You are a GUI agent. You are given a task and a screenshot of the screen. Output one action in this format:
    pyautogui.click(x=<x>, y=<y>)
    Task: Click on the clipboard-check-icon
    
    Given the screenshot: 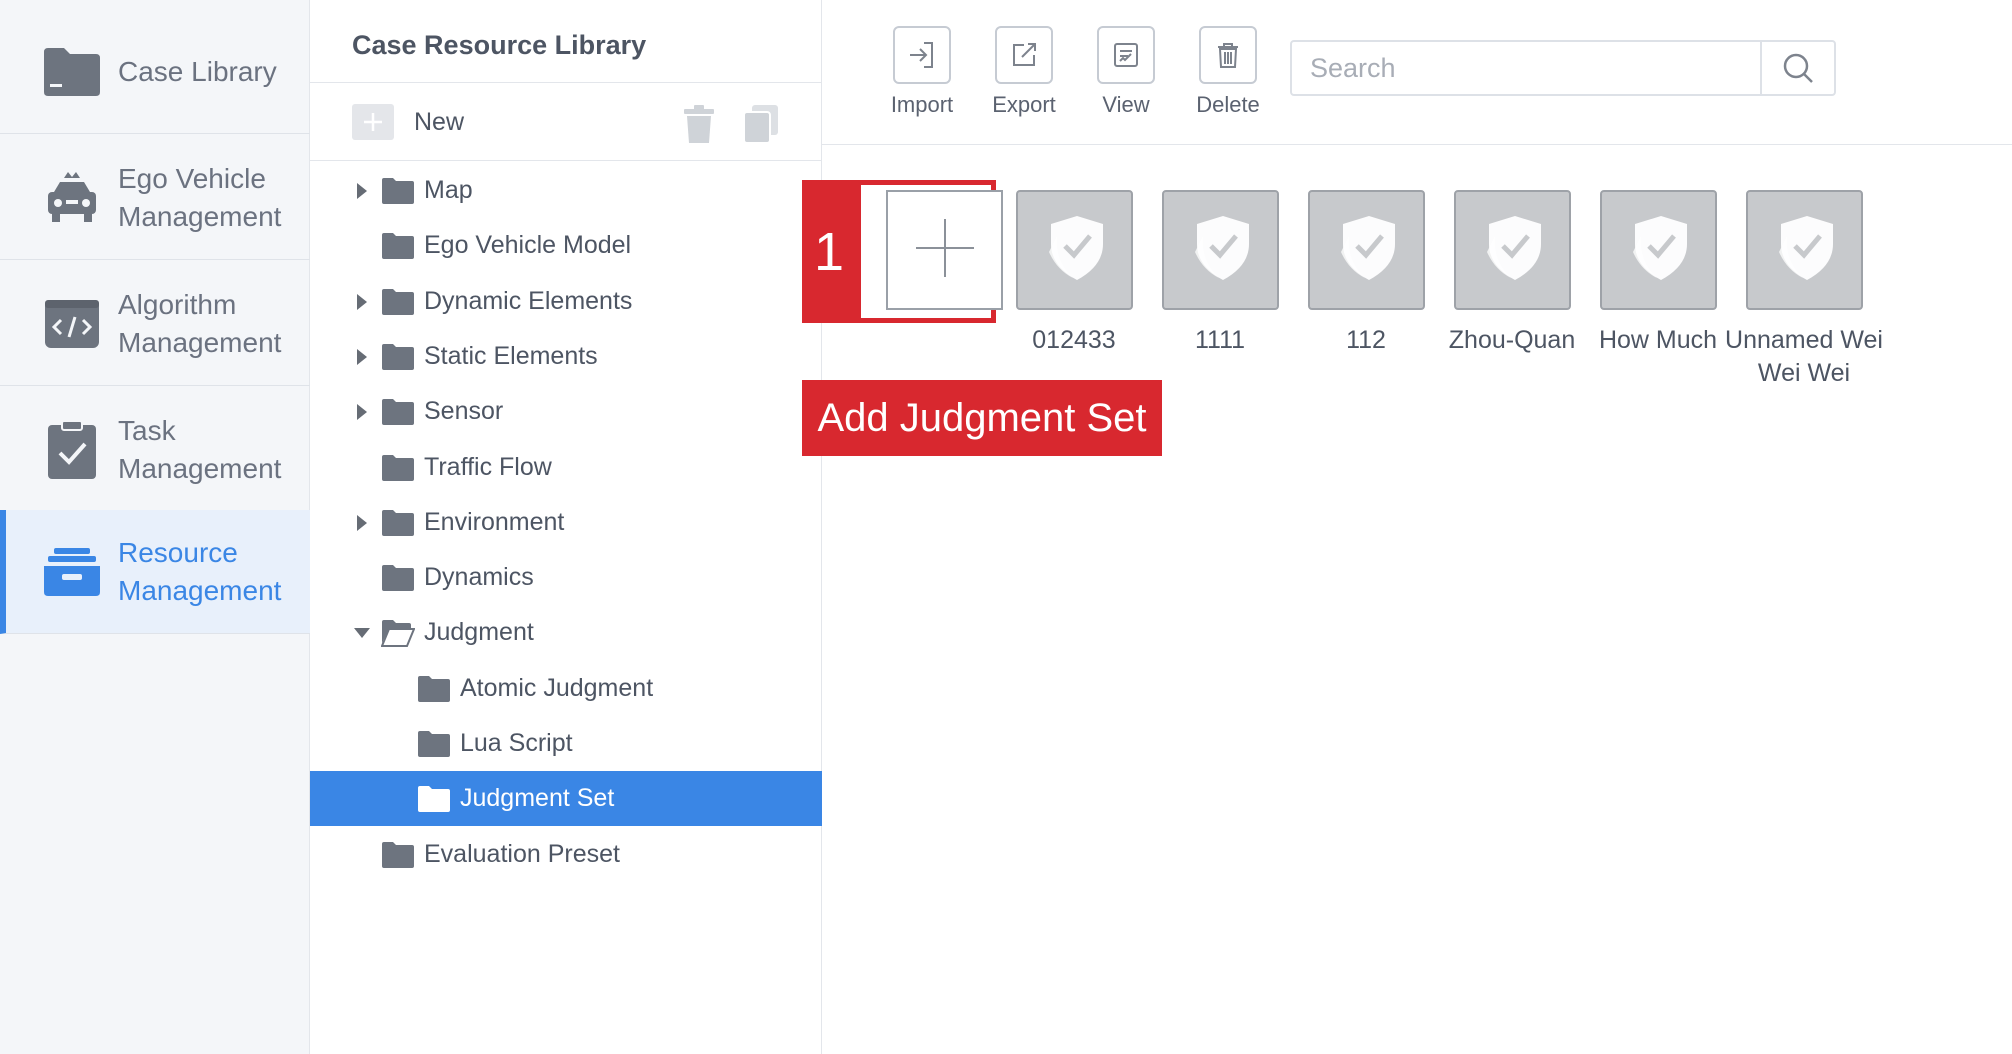 What is the action you would take?
    pyautogui.click(x=72, y=450)
    